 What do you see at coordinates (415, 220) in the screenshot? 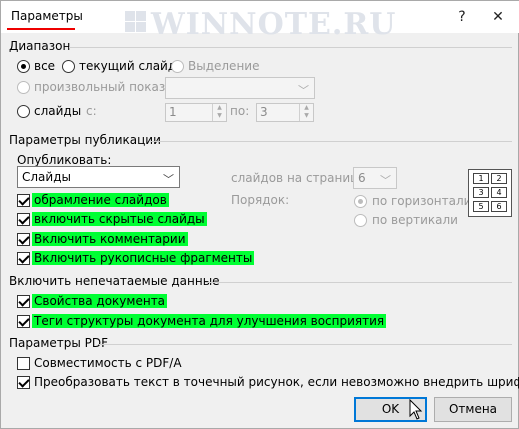
I see `order-vertical-label: по вертикали` at bounding box center [415, 220].